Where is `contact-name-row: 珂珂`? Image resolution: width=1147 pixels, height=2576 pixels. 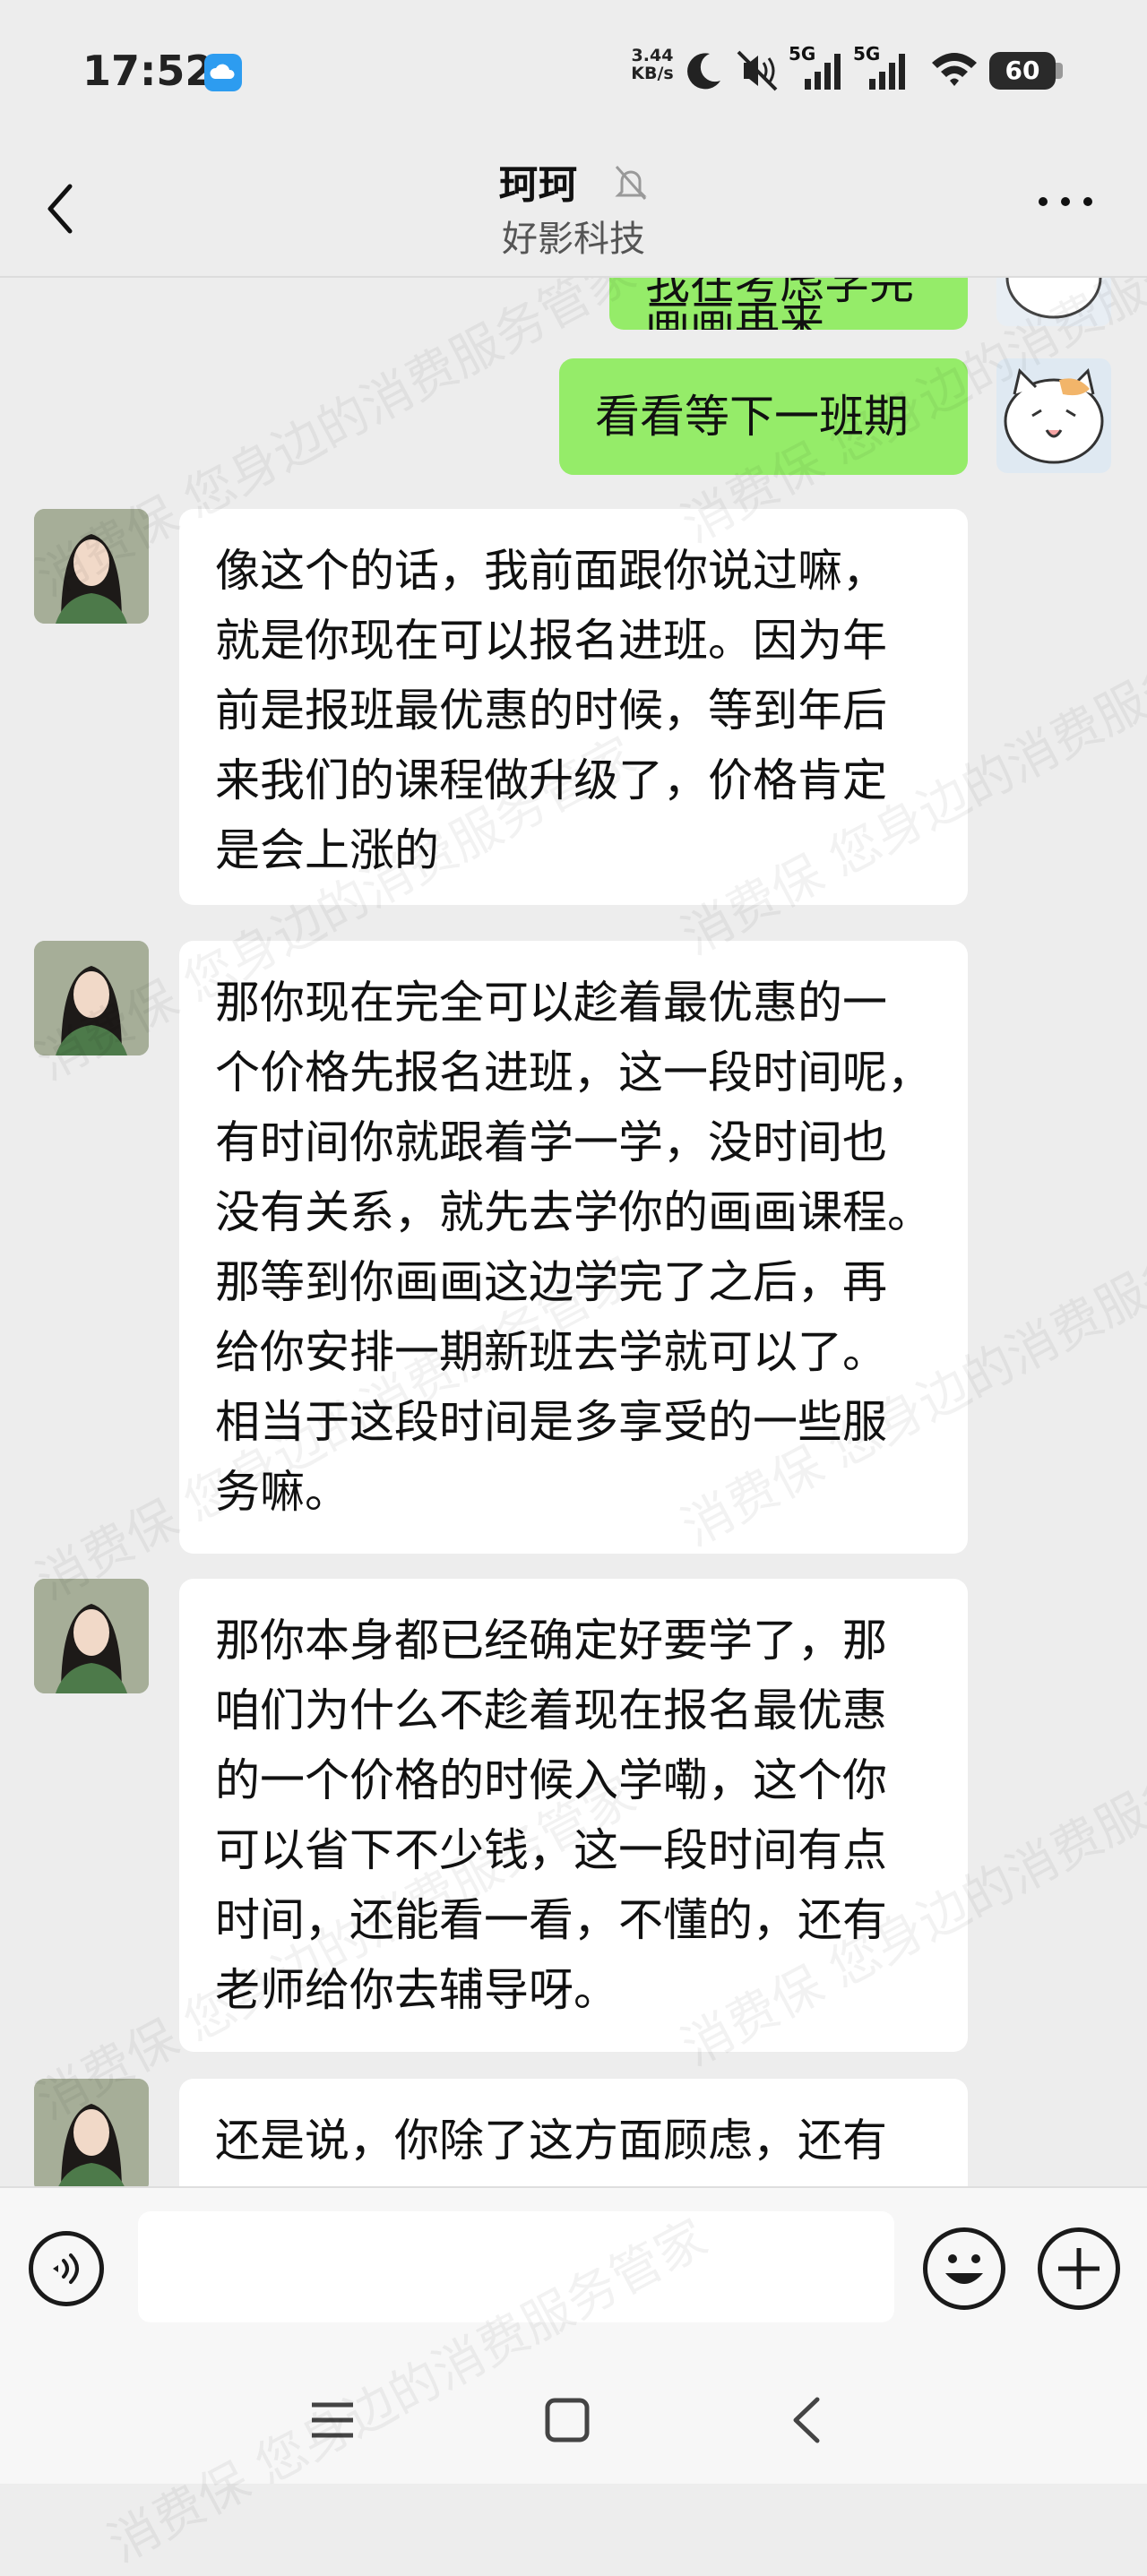
contact-name-row: 珂珂 is located at coordinates (573, 182).